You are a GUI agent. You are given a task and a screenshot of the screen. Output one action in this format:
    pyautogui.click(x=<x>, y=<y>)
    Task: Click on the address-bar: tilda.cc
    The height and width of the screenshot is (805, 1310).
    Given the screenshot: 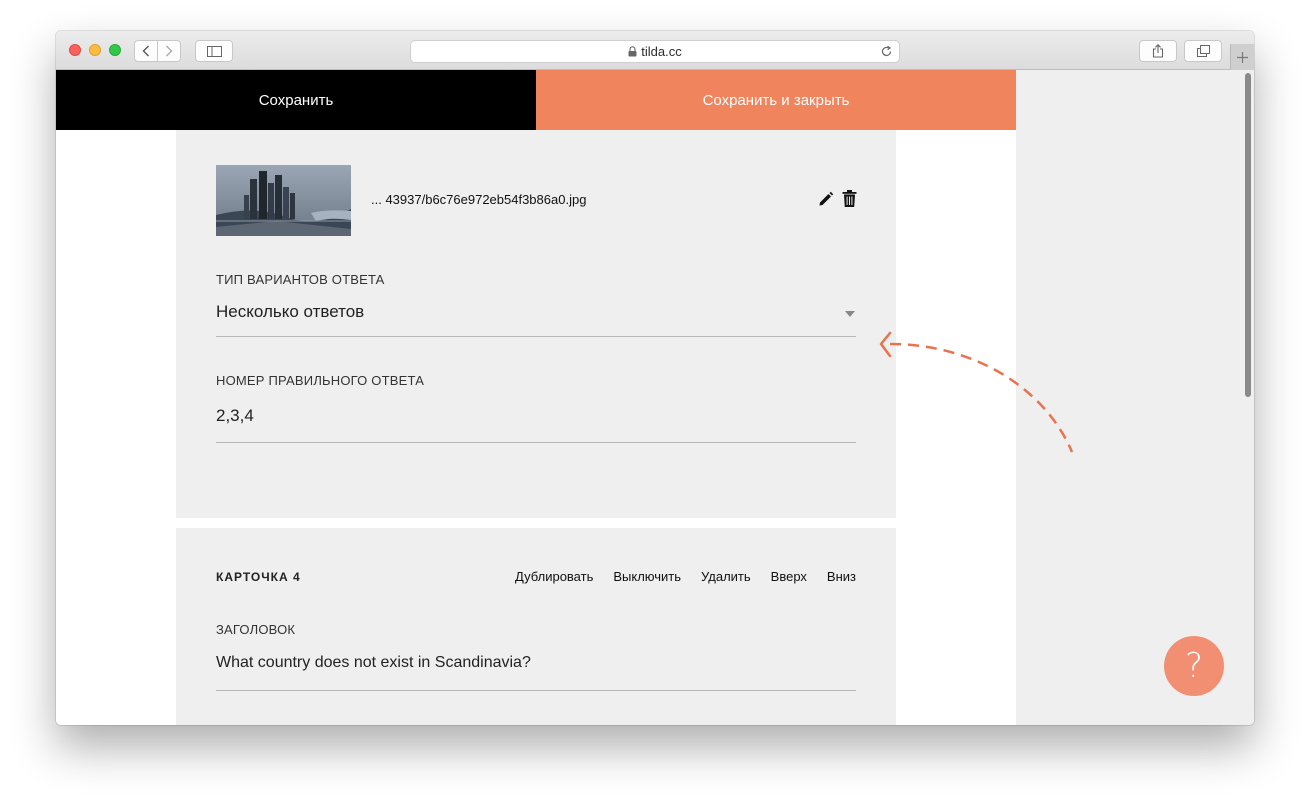 What is the action you would take?
    pyautogui.click(x=655, y=51)
    